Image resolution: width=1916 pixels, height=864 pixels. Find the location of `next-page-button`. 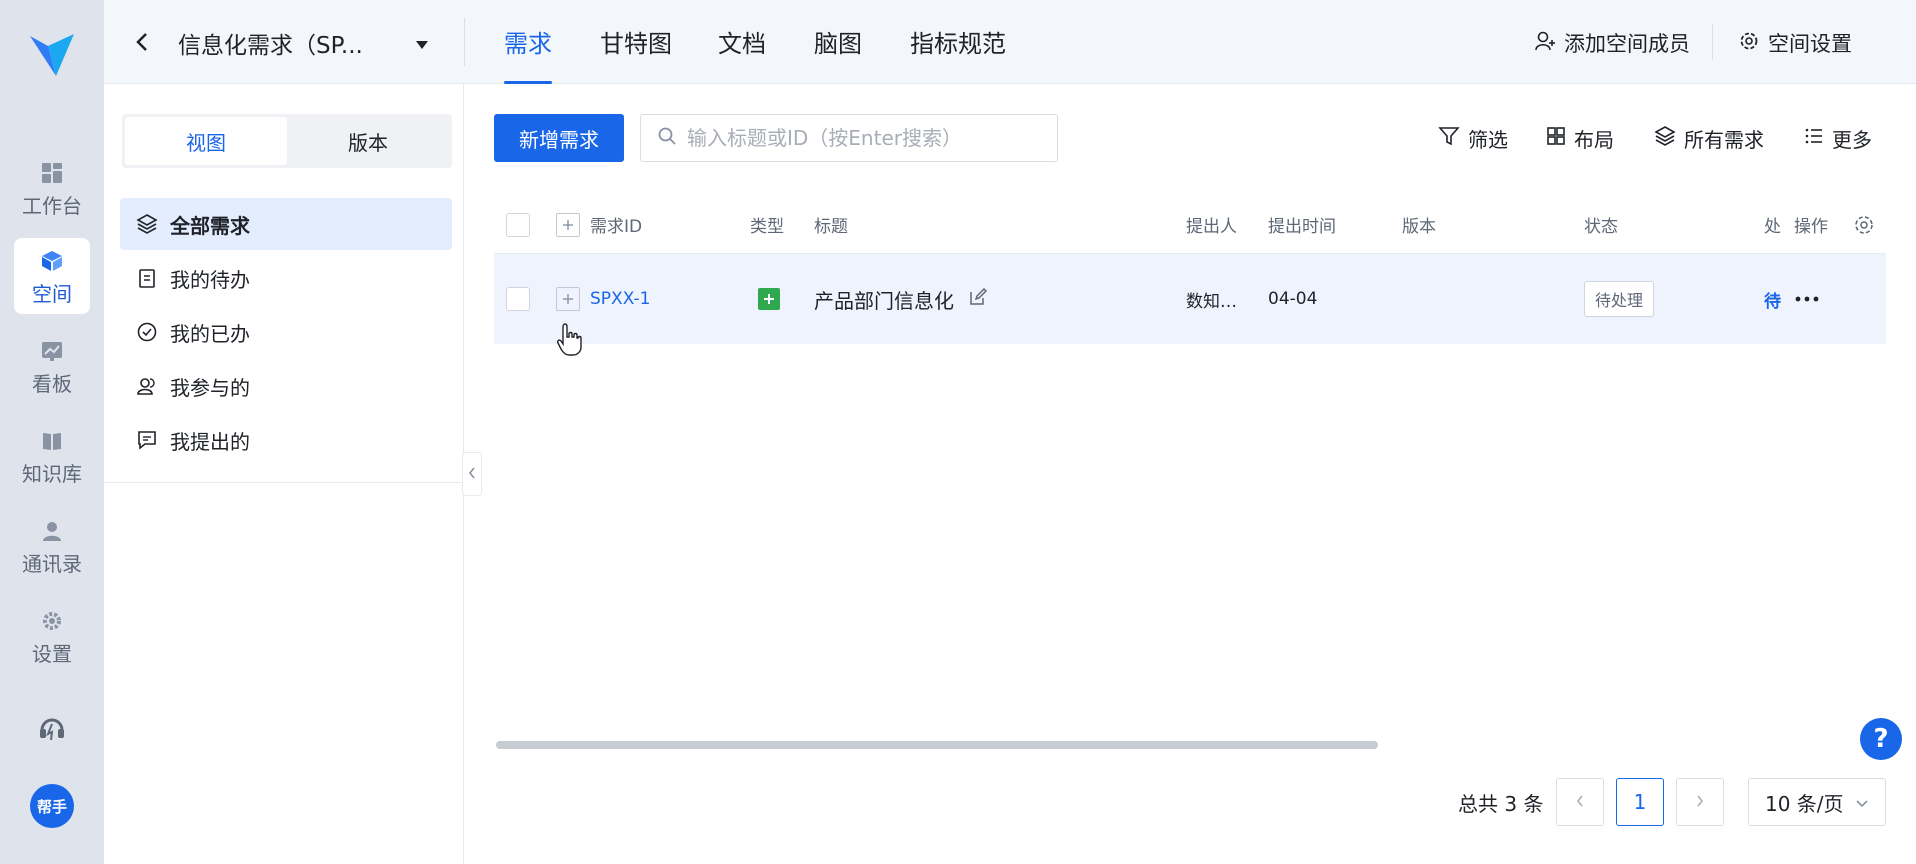

next-page-button is located at coordinates (1700, 802).